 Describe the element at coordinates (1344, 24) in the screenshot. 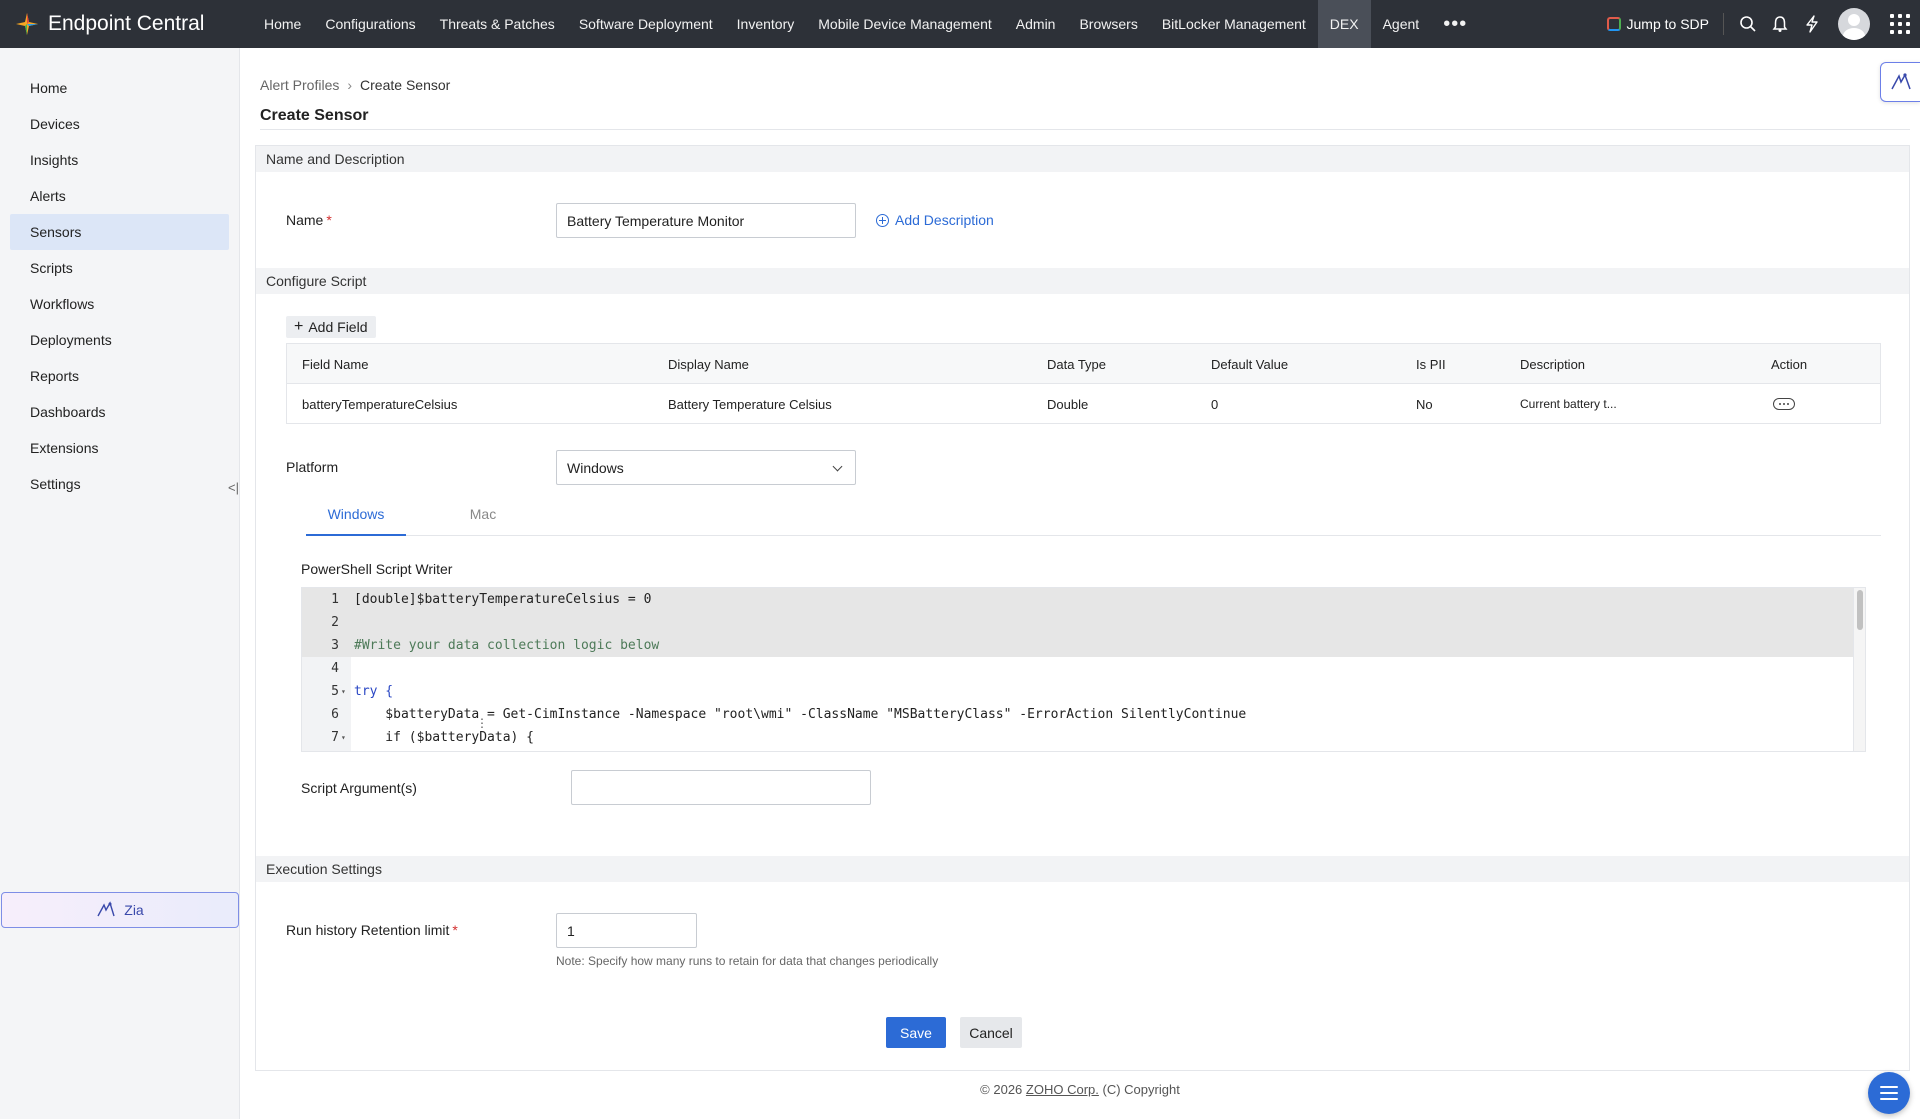

I see `nav-dex: DEX` at that location.